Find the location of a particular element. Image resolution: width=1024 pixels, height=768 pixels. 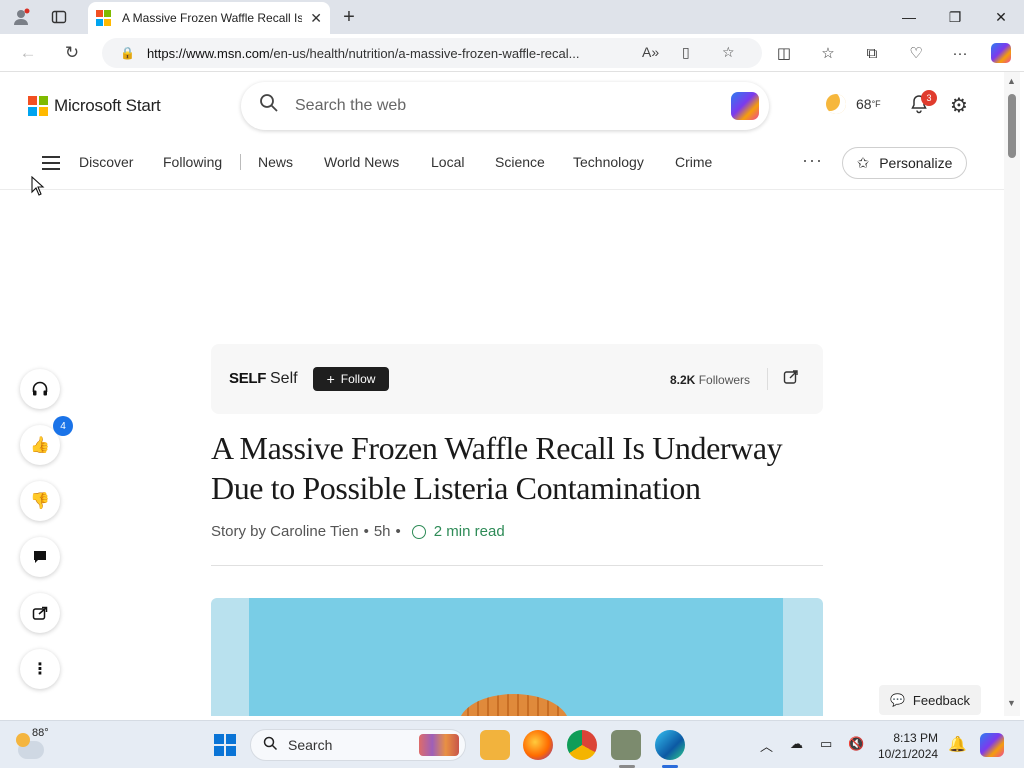

like-count-badge: 4 is located at coordinates (63, 426).